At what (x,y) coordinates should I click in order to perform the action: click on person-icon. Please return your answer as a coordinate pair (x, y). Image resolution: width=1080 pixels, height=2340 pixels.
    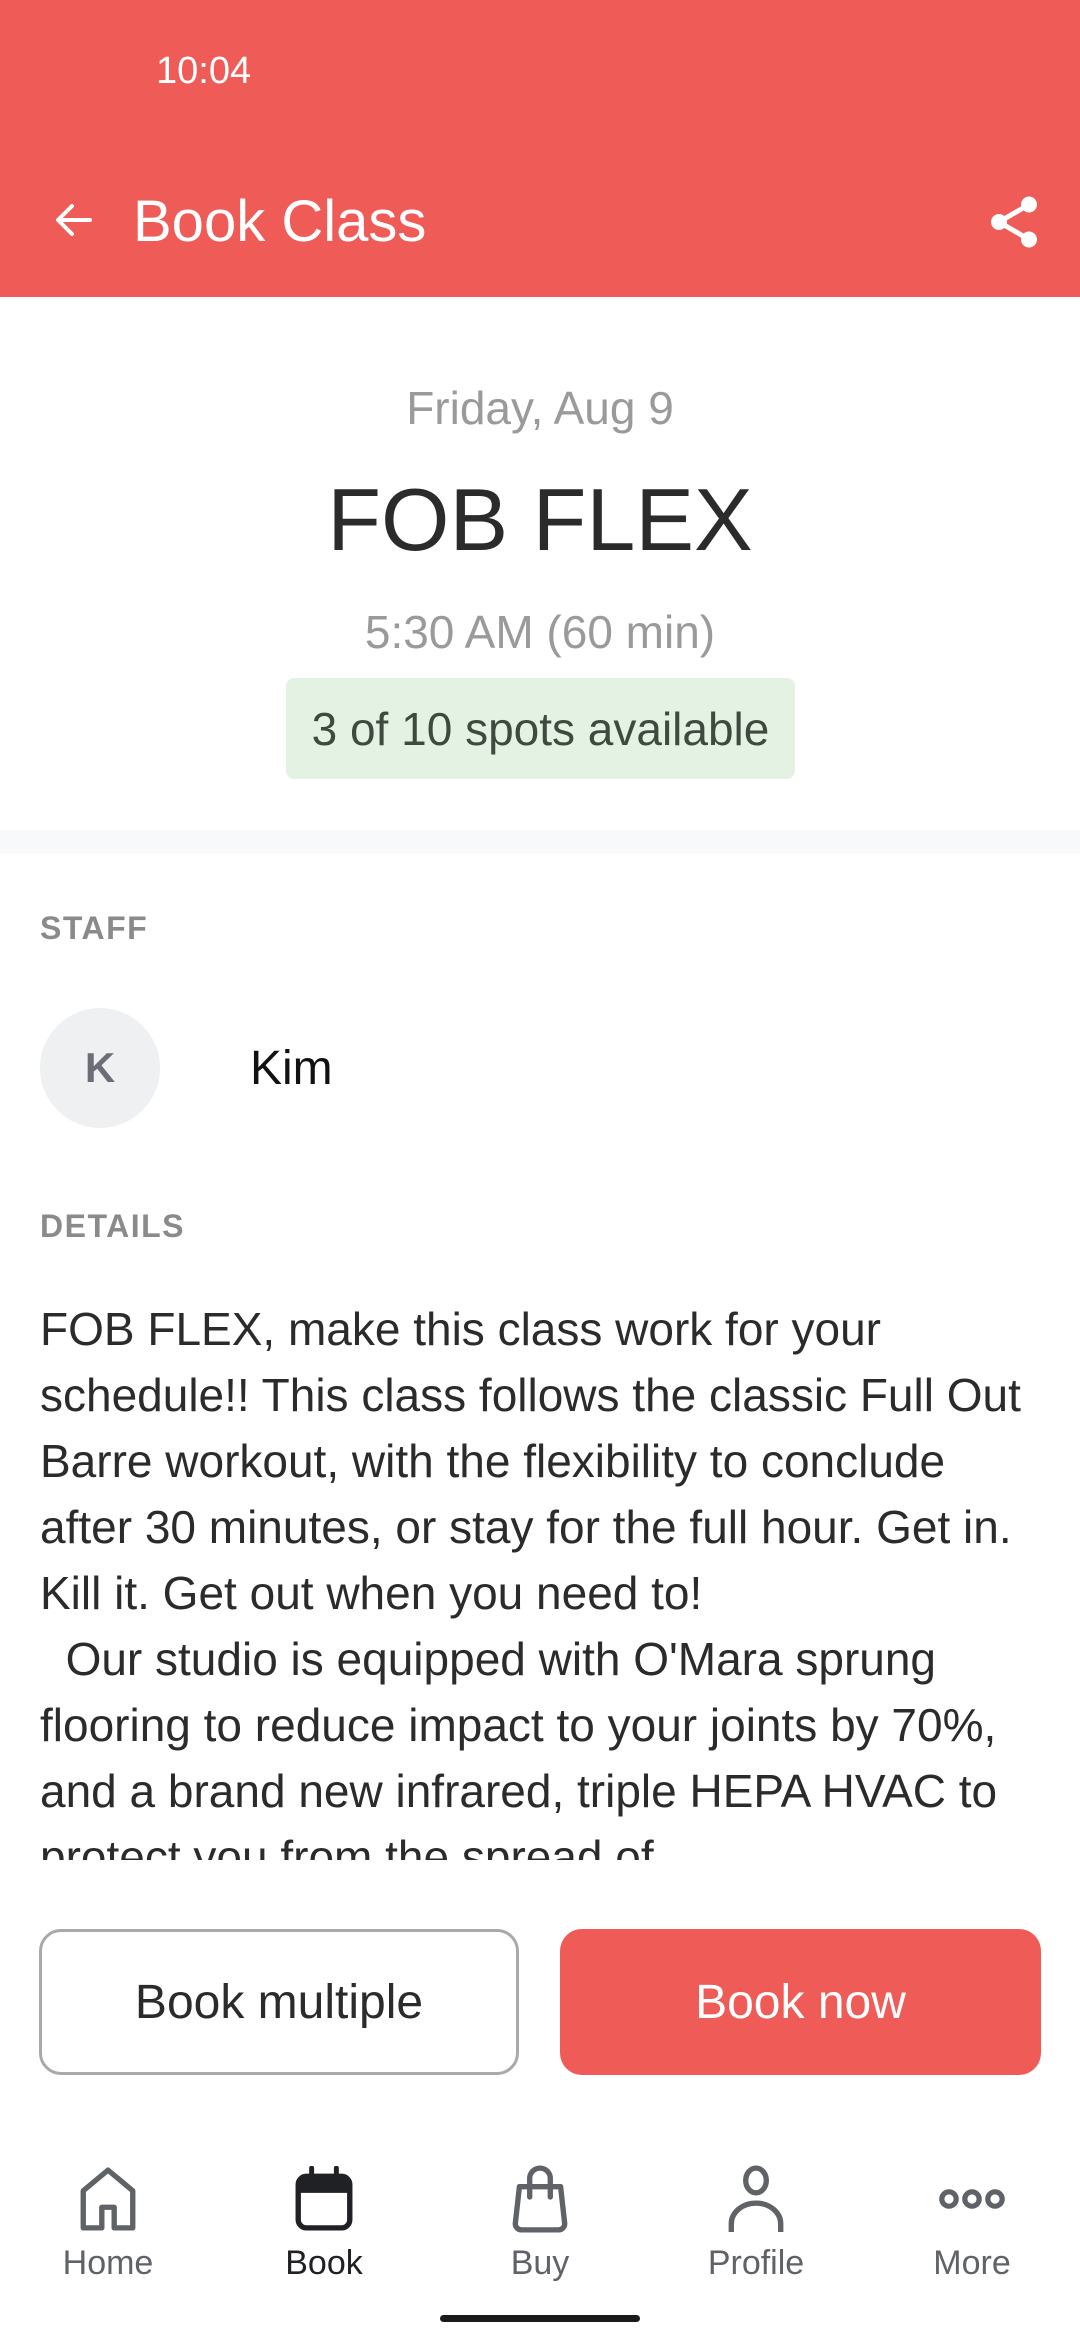
    Looking at the image, I should click on (756, 2198).